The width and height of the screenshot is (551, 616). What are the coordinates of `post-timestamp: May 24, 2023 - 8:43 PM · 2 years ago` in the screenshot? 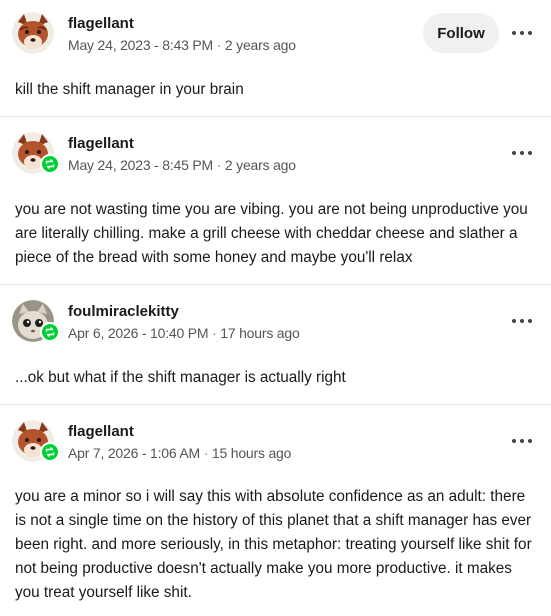 It's located at (182, 45).